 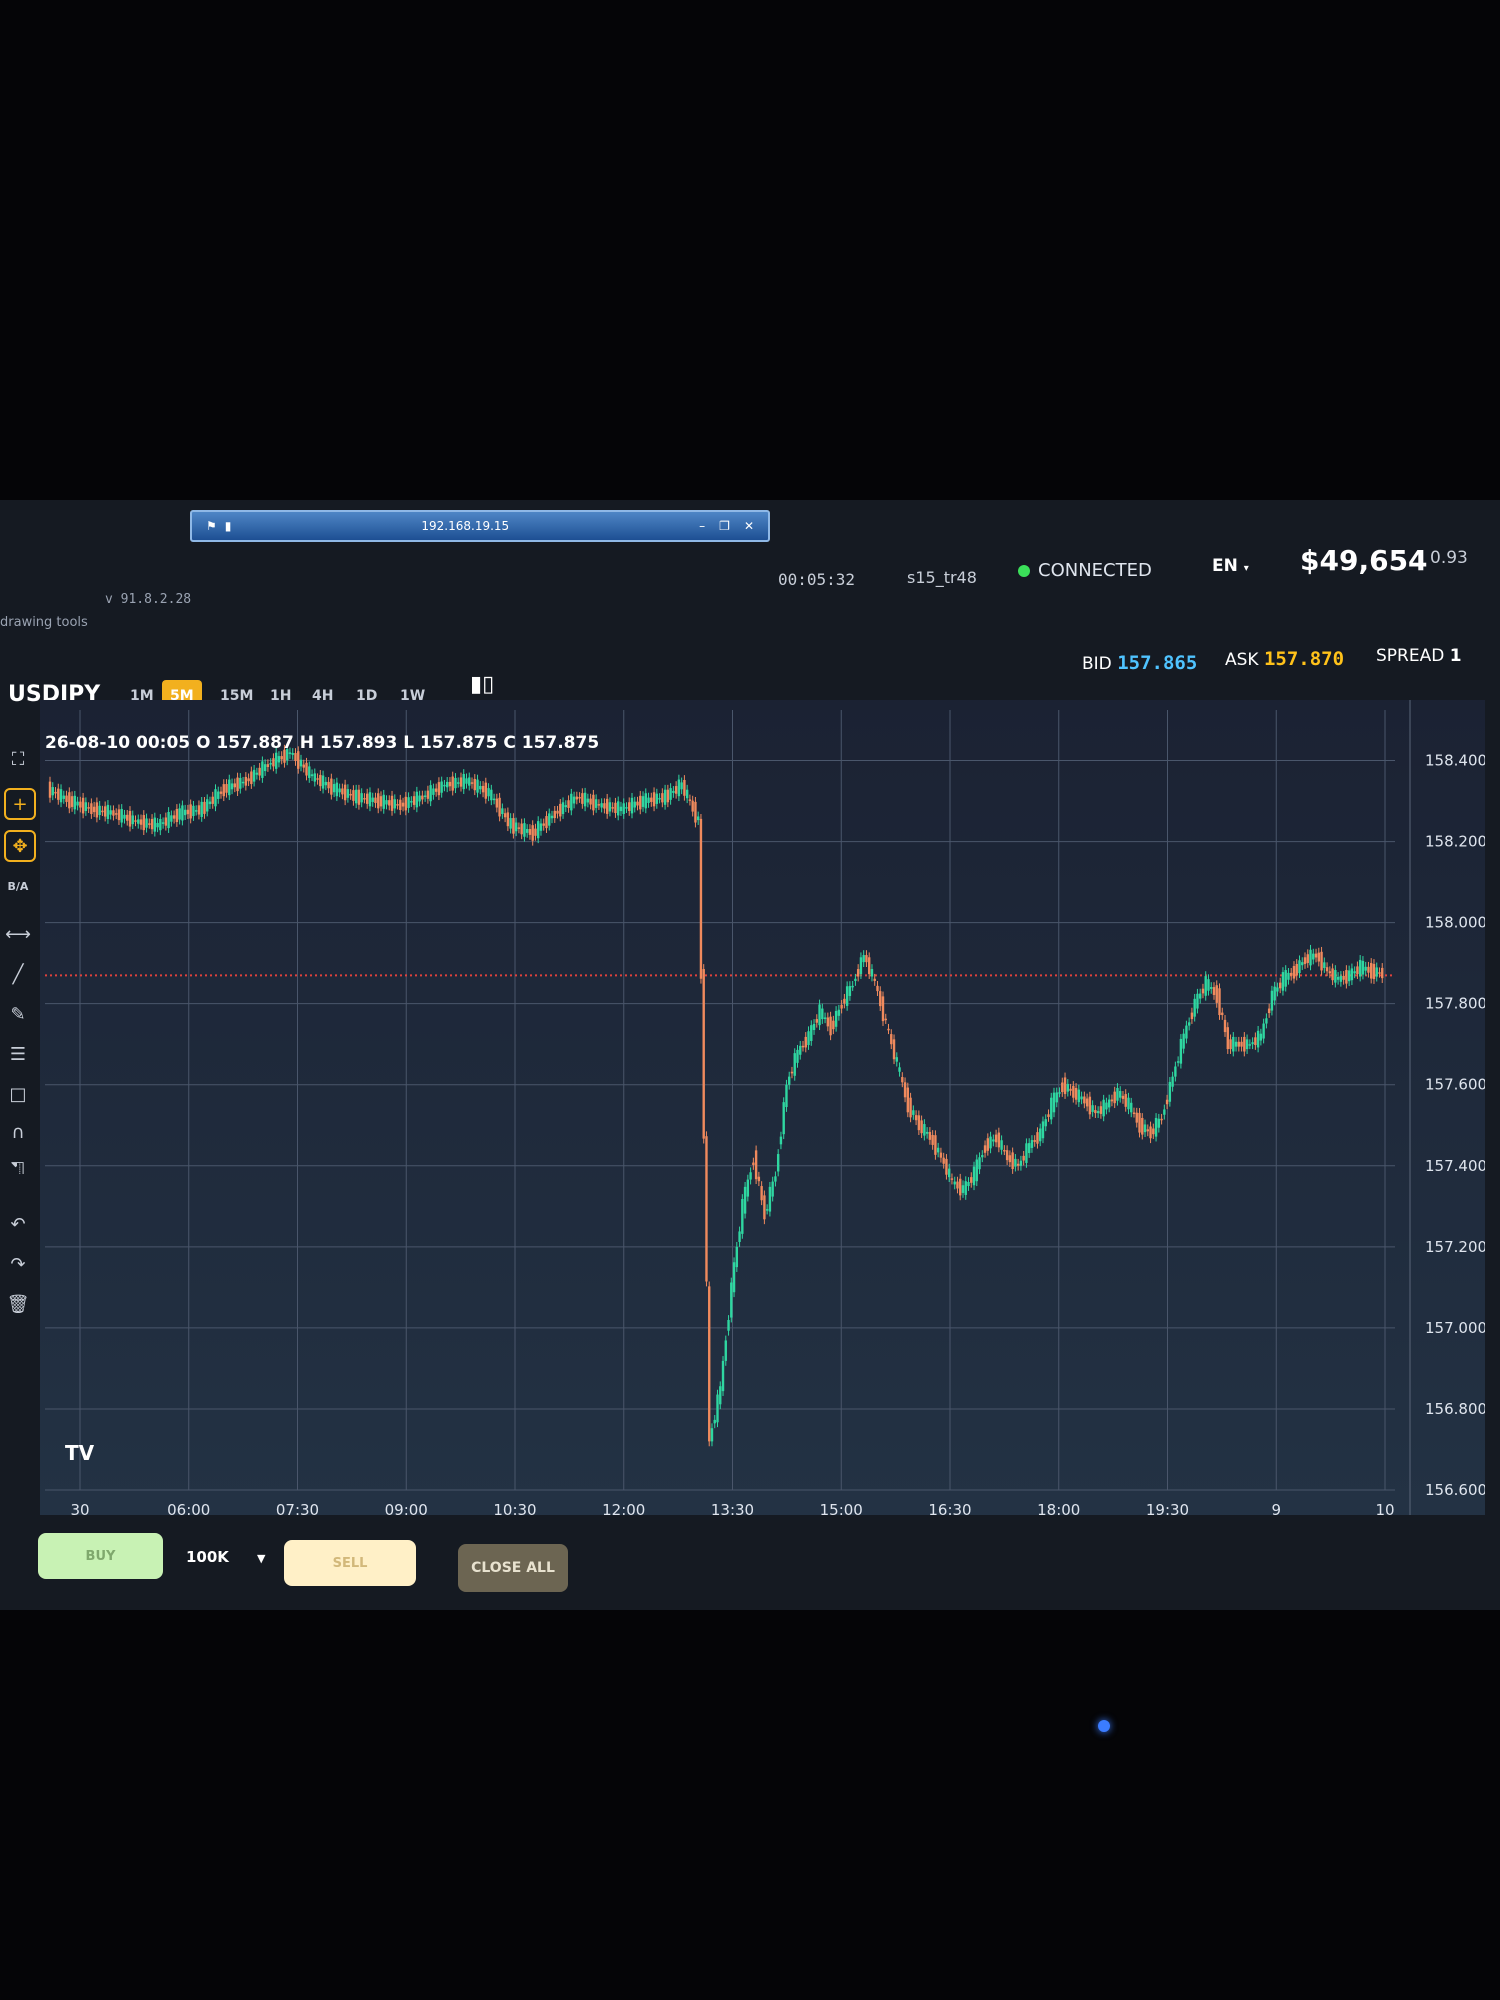 I want to click on close-icon: ✕, so click(x=749, y=526).